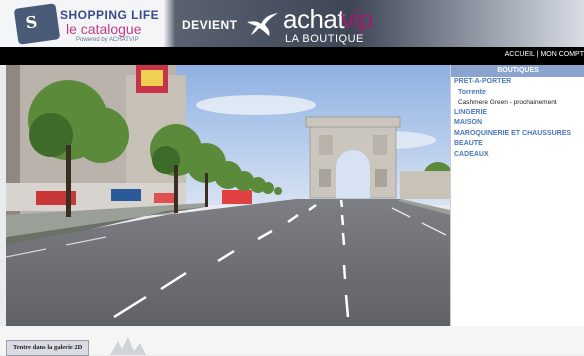 Image resolution: width=584 pixels, height=356 pixels. I want to click on shoppinglife-title: SHOPPING LIFE, so click(110, 15).